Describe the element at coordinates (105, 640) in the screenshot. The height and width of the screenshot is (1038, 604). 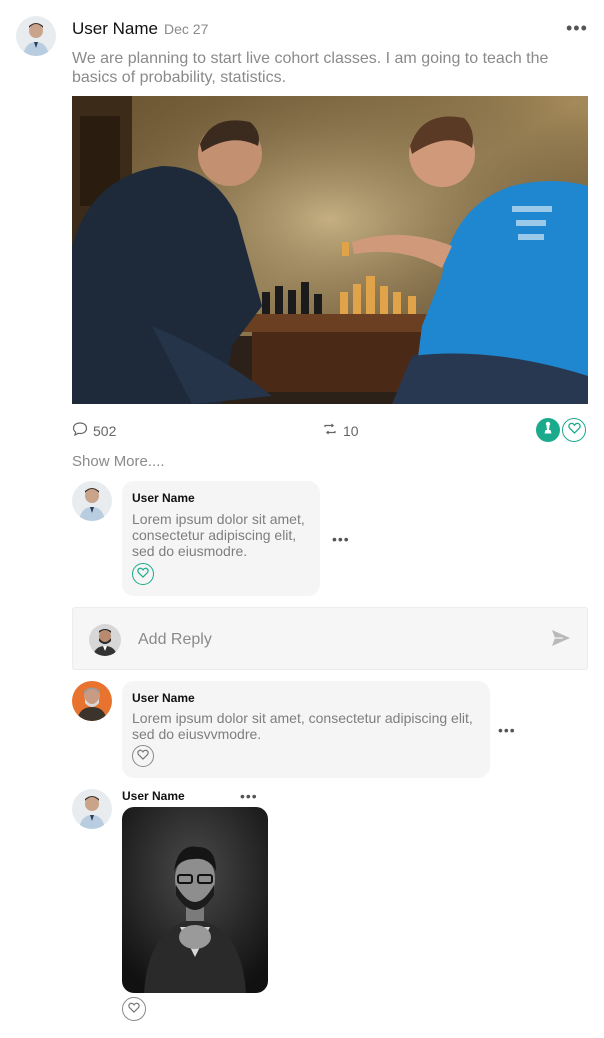
I see `reply-avatar` at that location.